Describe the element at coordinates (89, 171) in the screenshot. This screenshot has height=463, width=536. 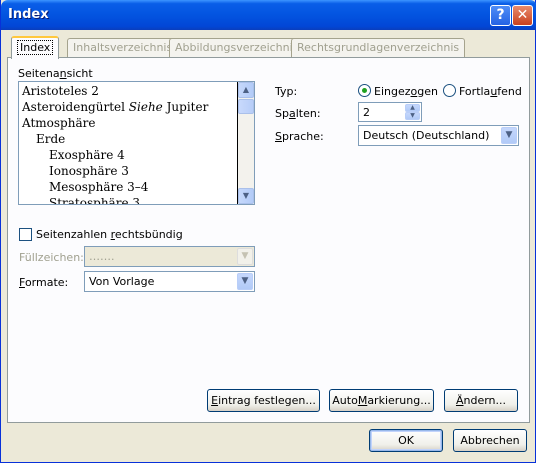
I see `preview-line: Ionosphäre 3` at that location.